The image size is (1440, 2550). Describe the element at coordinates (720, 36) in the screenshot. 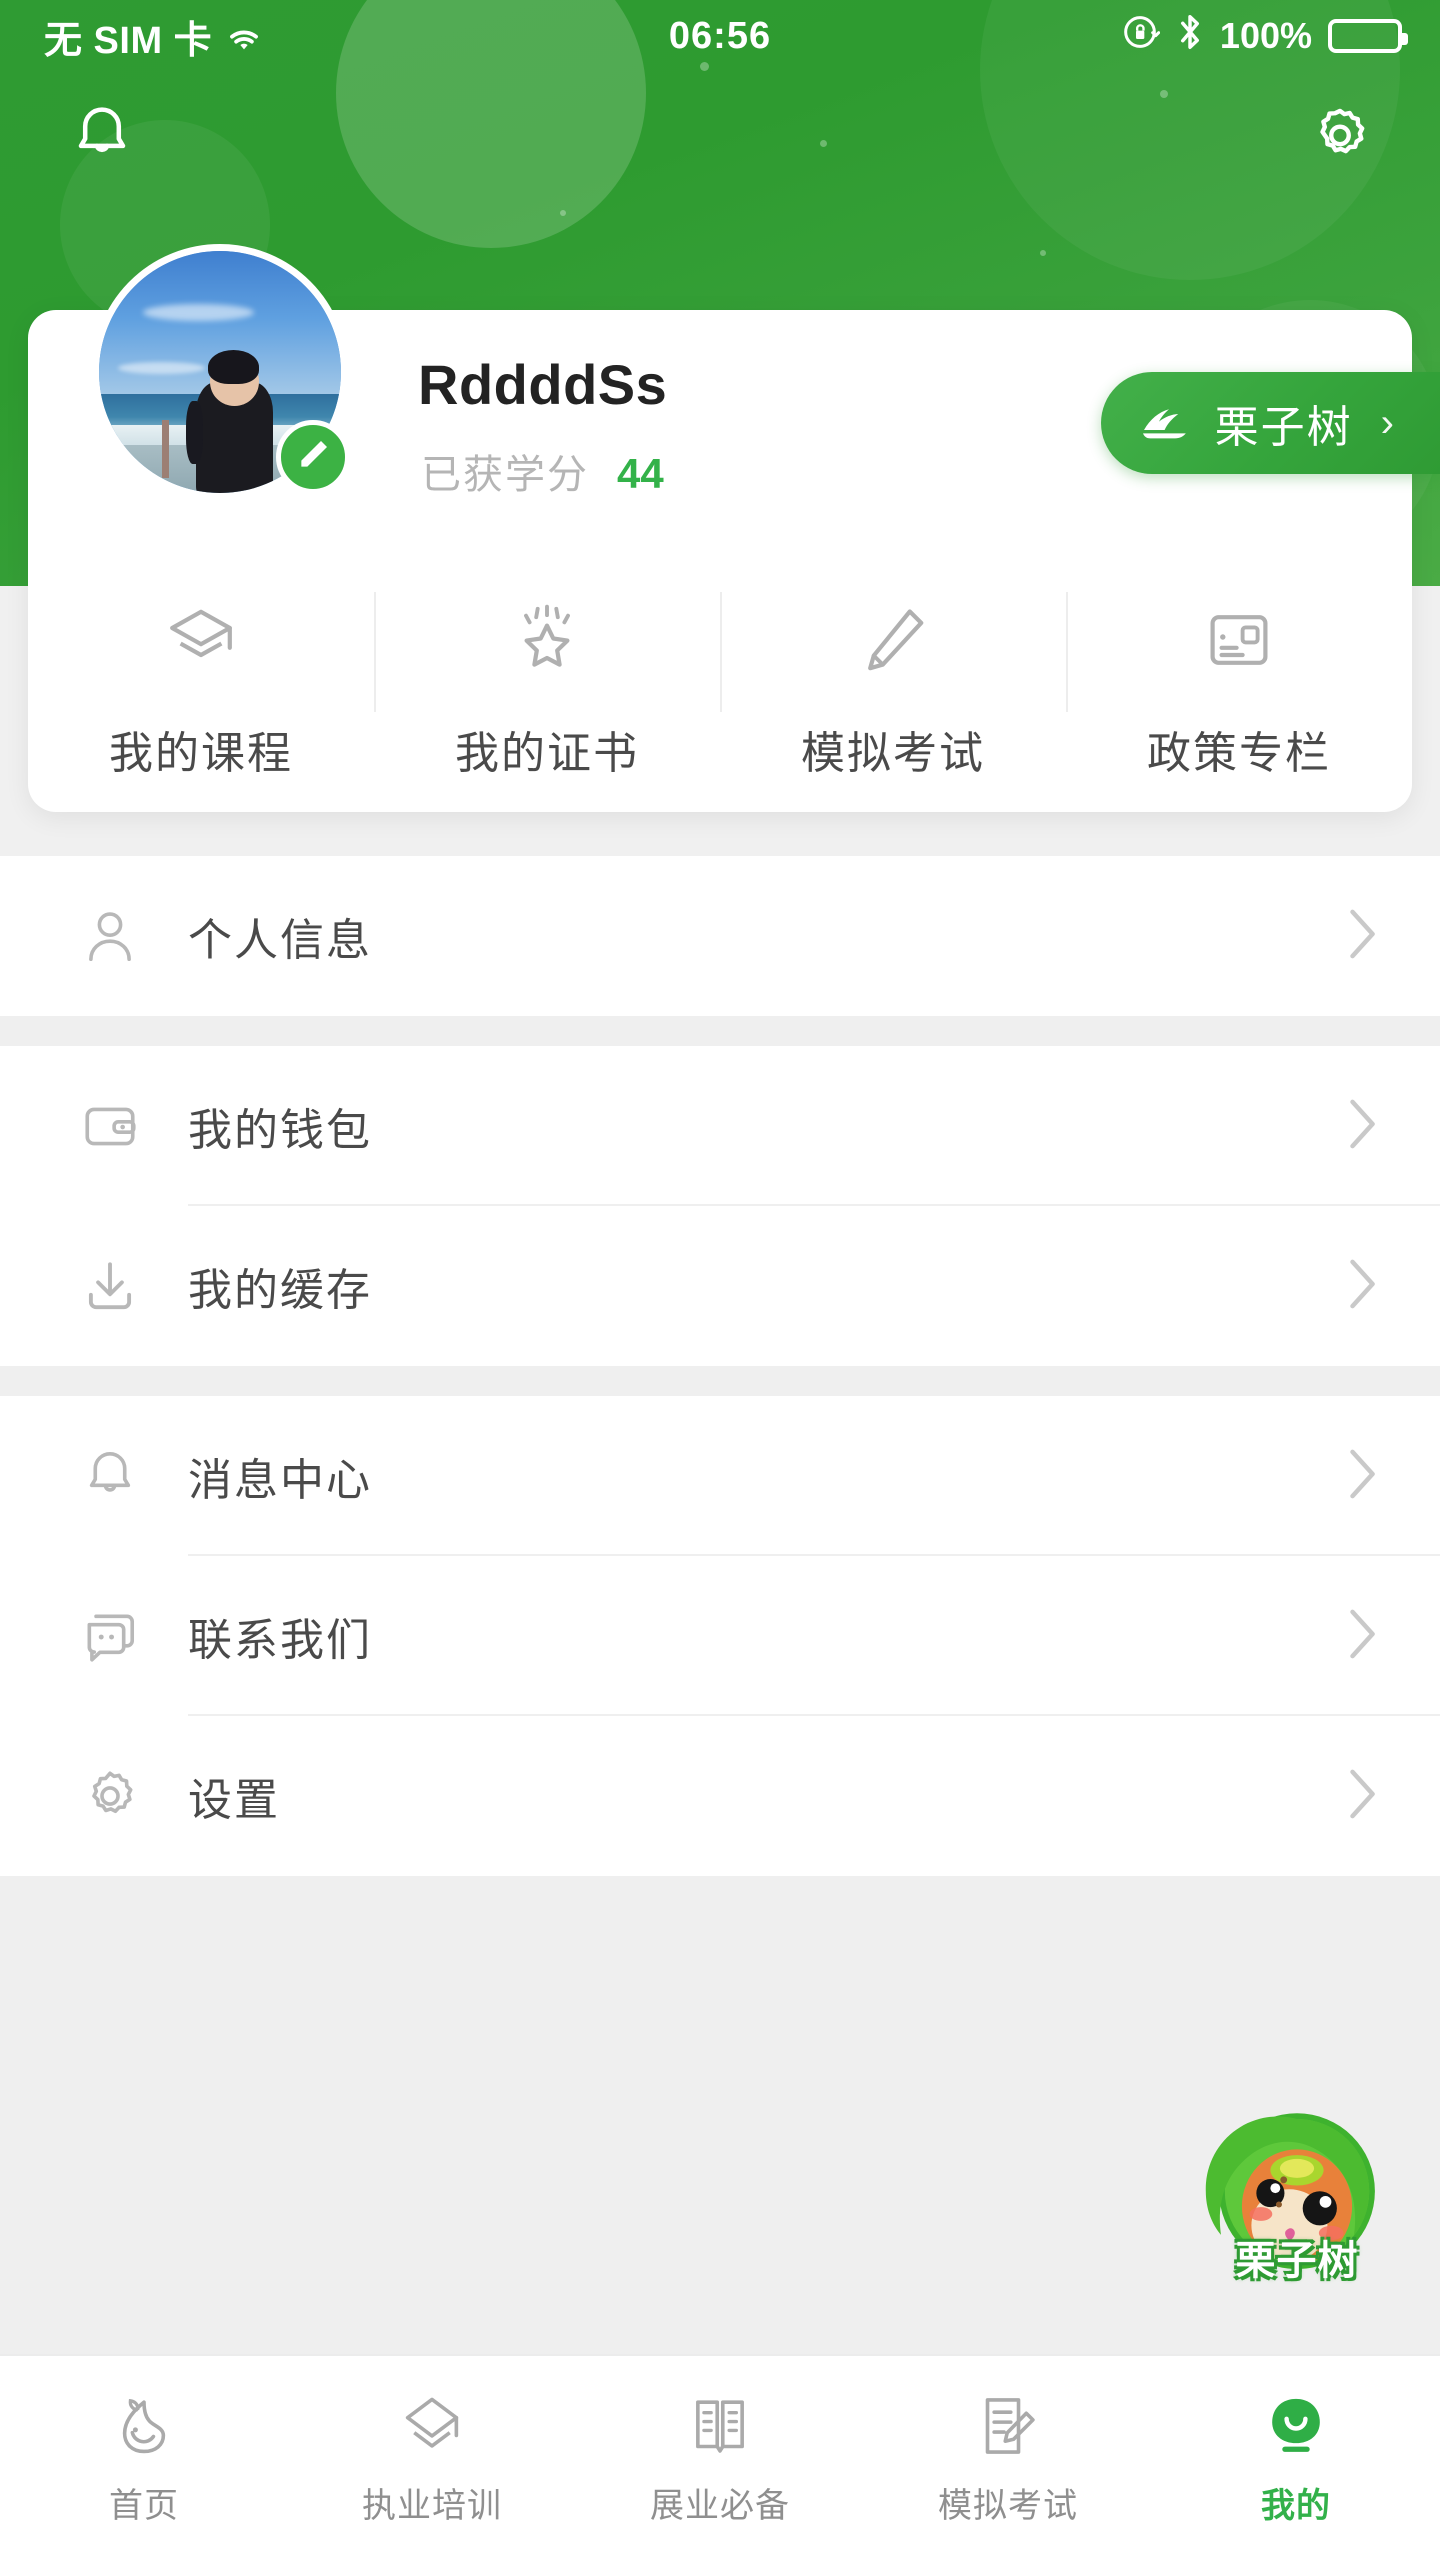

I see `status-bar: 无 SIM 卡 06:56 100%` at that location.